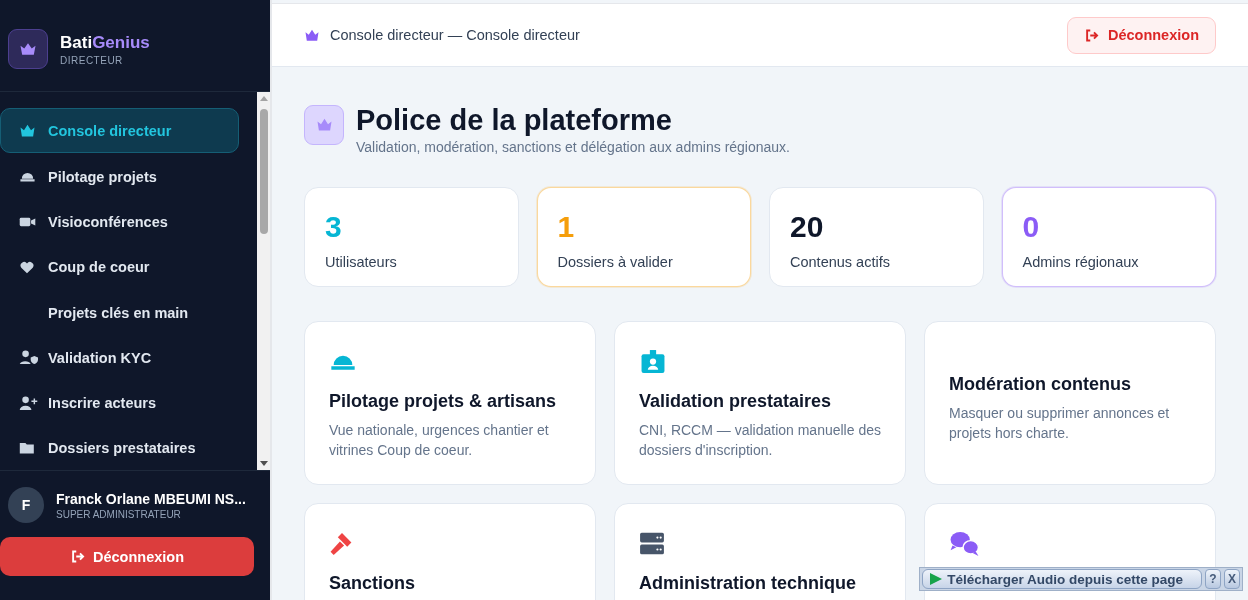  Describe the element at coordinates (27, 448) in the screenshot. I see `folder-icon` at that location.